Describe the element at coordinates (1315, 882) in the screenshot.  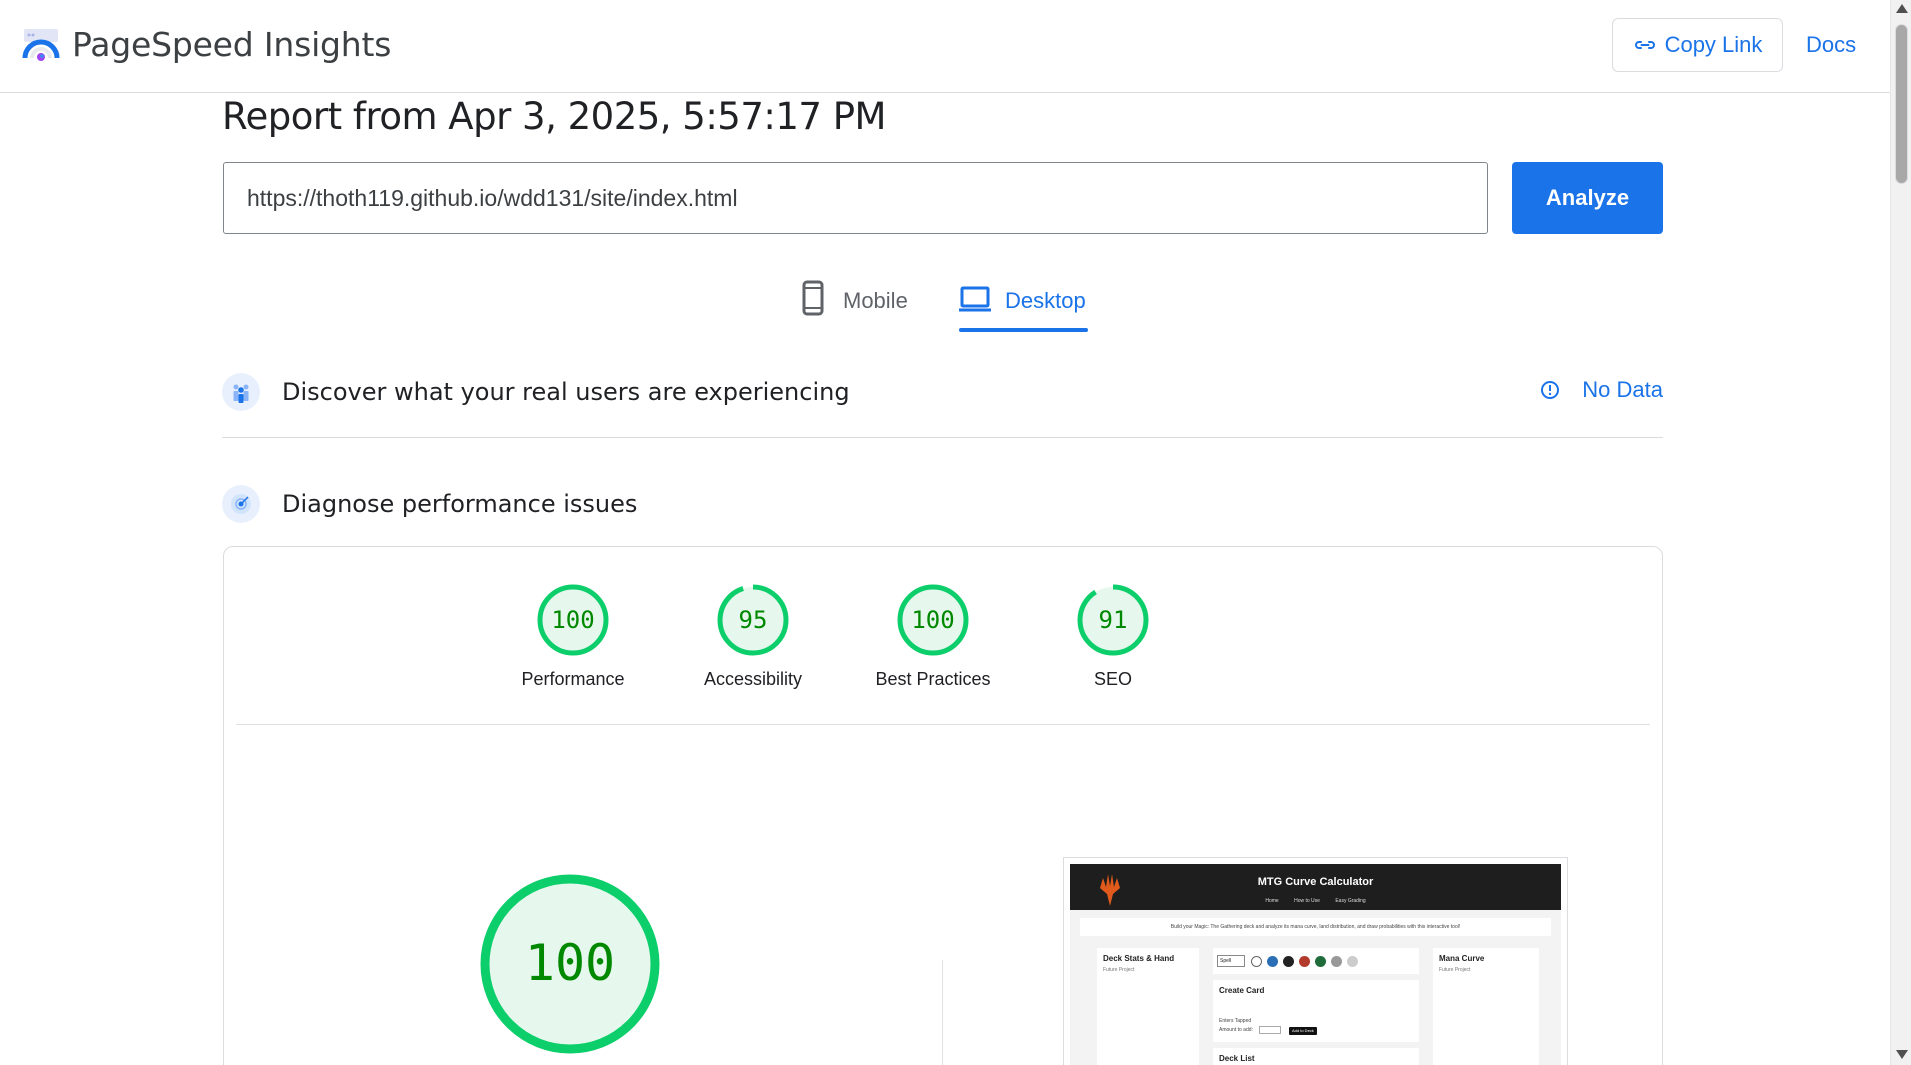
I see `screenshot-site-title: MTG Curve Calculator` at that location.